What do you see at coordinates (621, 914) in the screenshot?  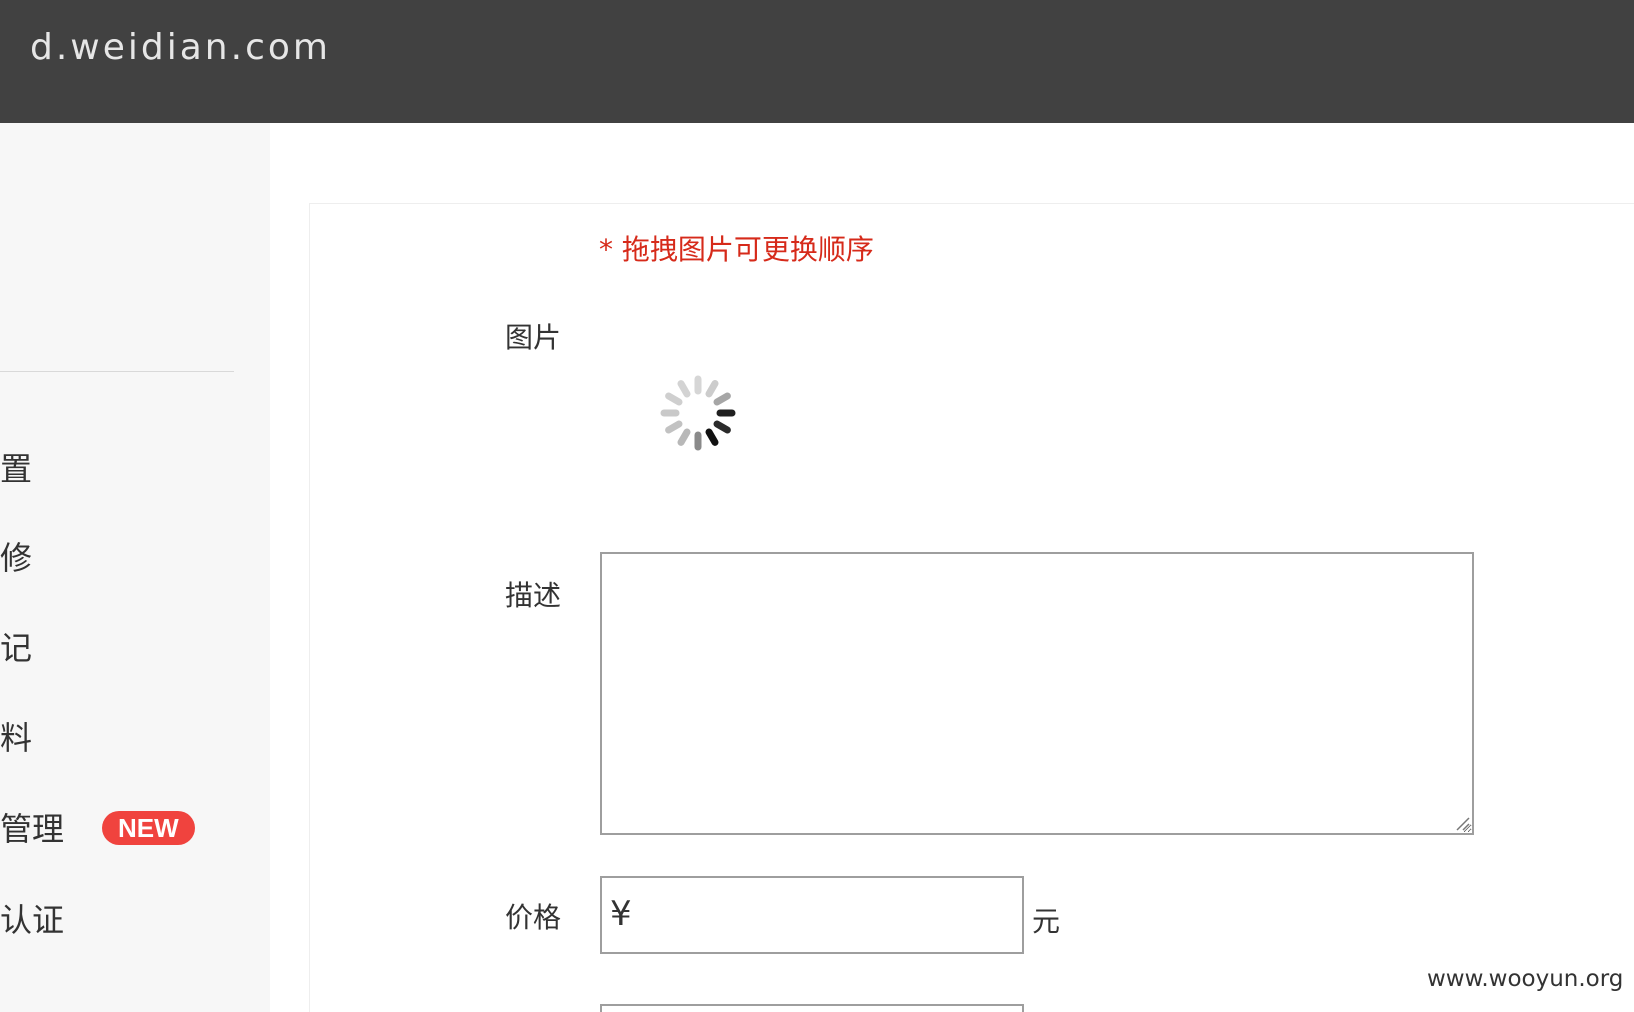 I see `currency-symbol: ¥` at bounding box center [621, 914].